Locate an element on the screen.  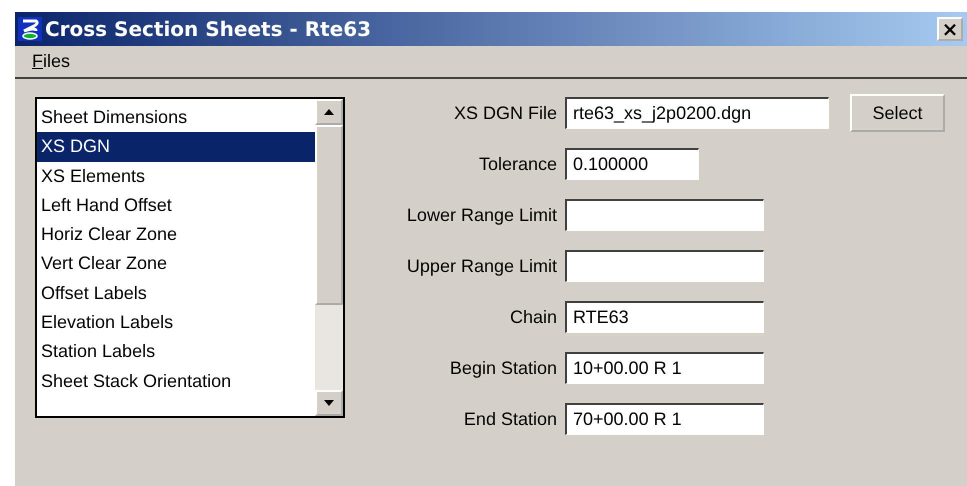
list-item: Left Hand Offset is located at coordinates (176, 205).